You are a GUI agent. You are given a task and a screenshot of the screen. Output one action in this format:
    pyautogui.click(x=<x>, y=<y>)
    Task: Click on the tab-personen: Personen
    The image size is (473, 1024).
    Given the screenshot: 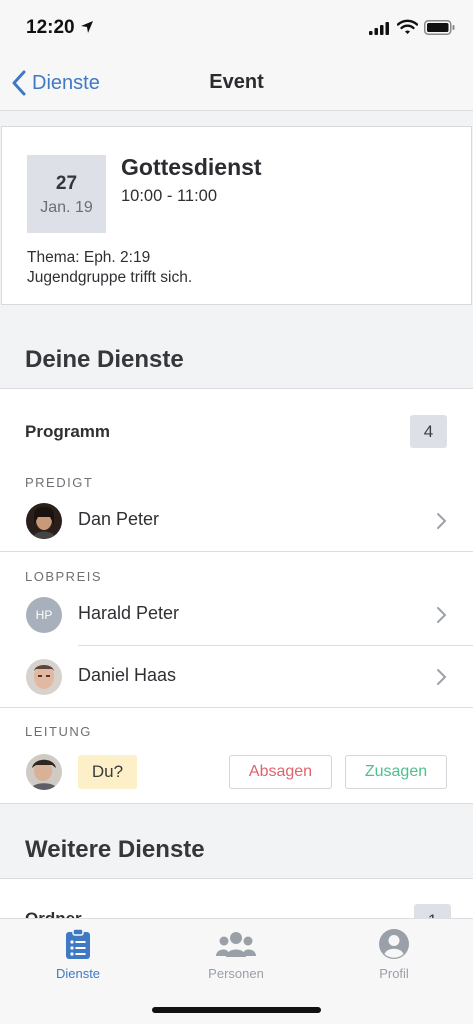 What is the action you would take?
    pyautogui.click(x=236, y=955)
    